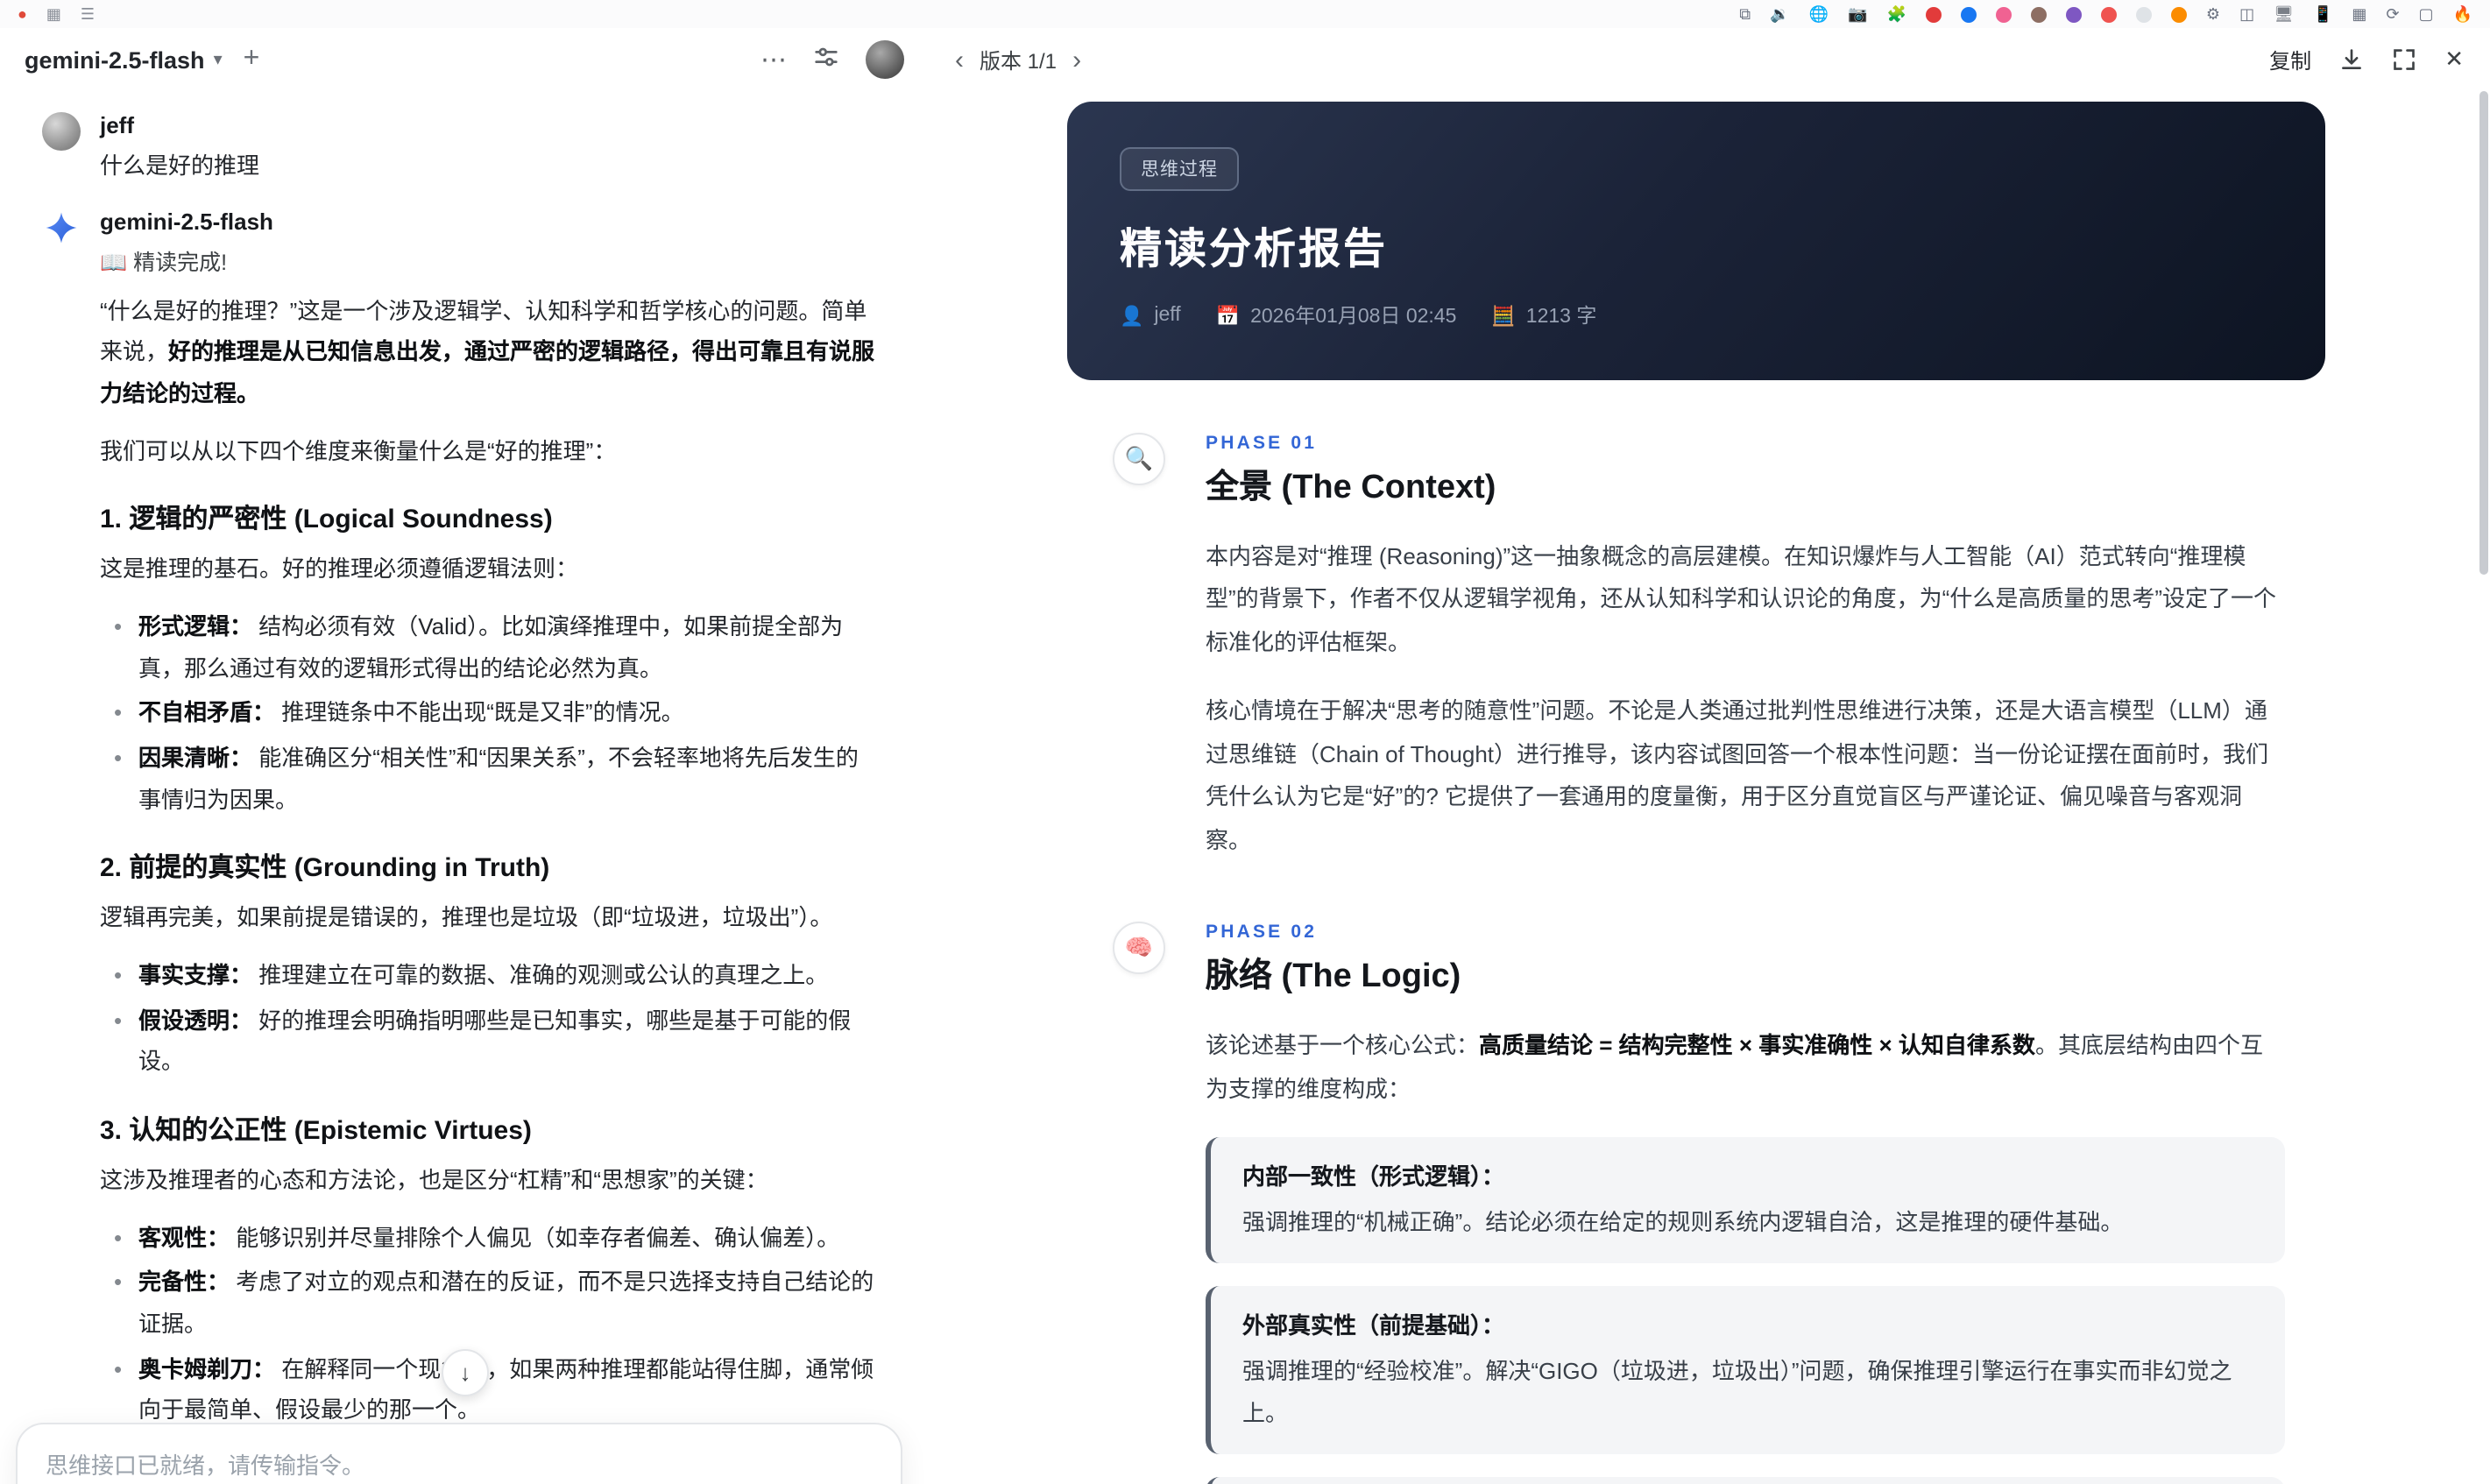  What do you see at coordinates (1228, 316) in the screenshot?
I see `calendar-icon: 📅` at bounding box center [1228, 316].